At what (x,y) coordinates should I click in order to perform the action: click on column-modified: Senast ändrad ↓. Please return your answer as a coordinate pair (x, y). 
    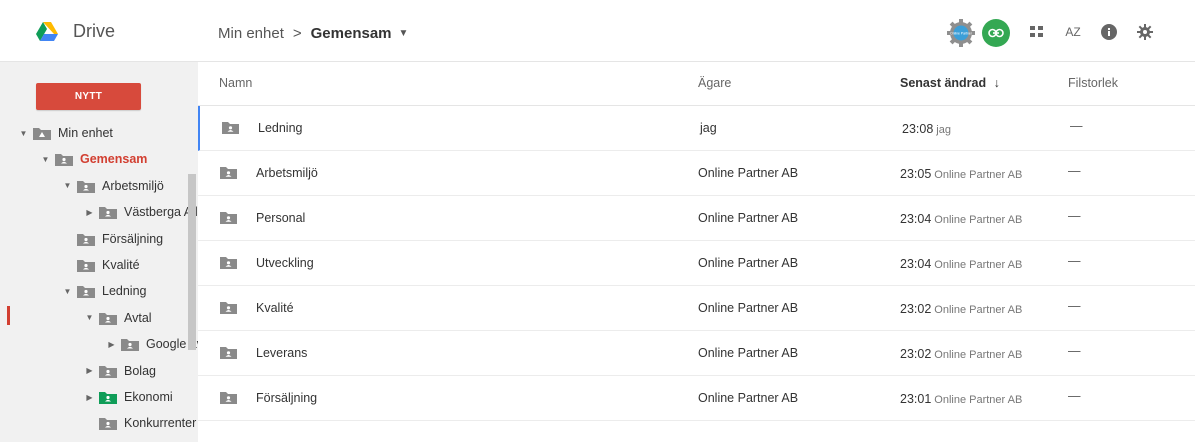
    Looking at the image, I should click on (950, 83).